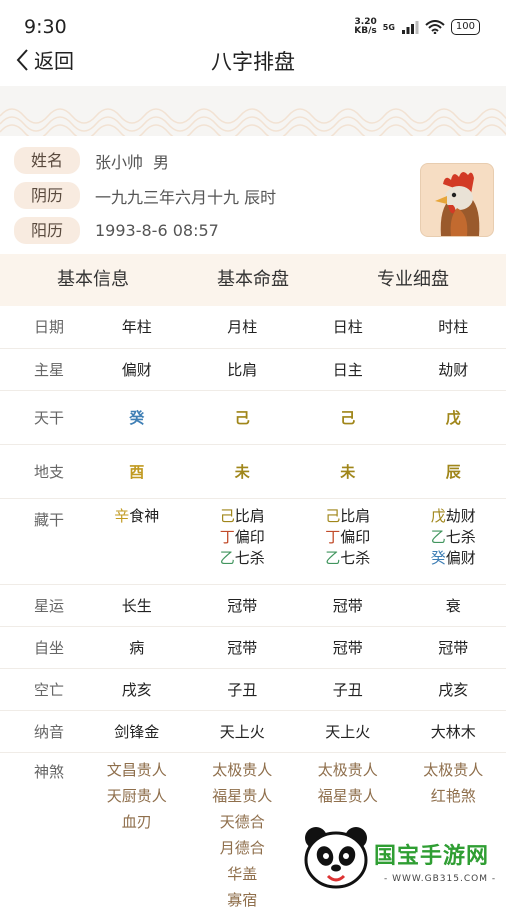 This screenshot has height=913, width=506. Describe the element at coordinates (348, 327) in the screenshot. I see `column-header-day: 日柱` at that location.